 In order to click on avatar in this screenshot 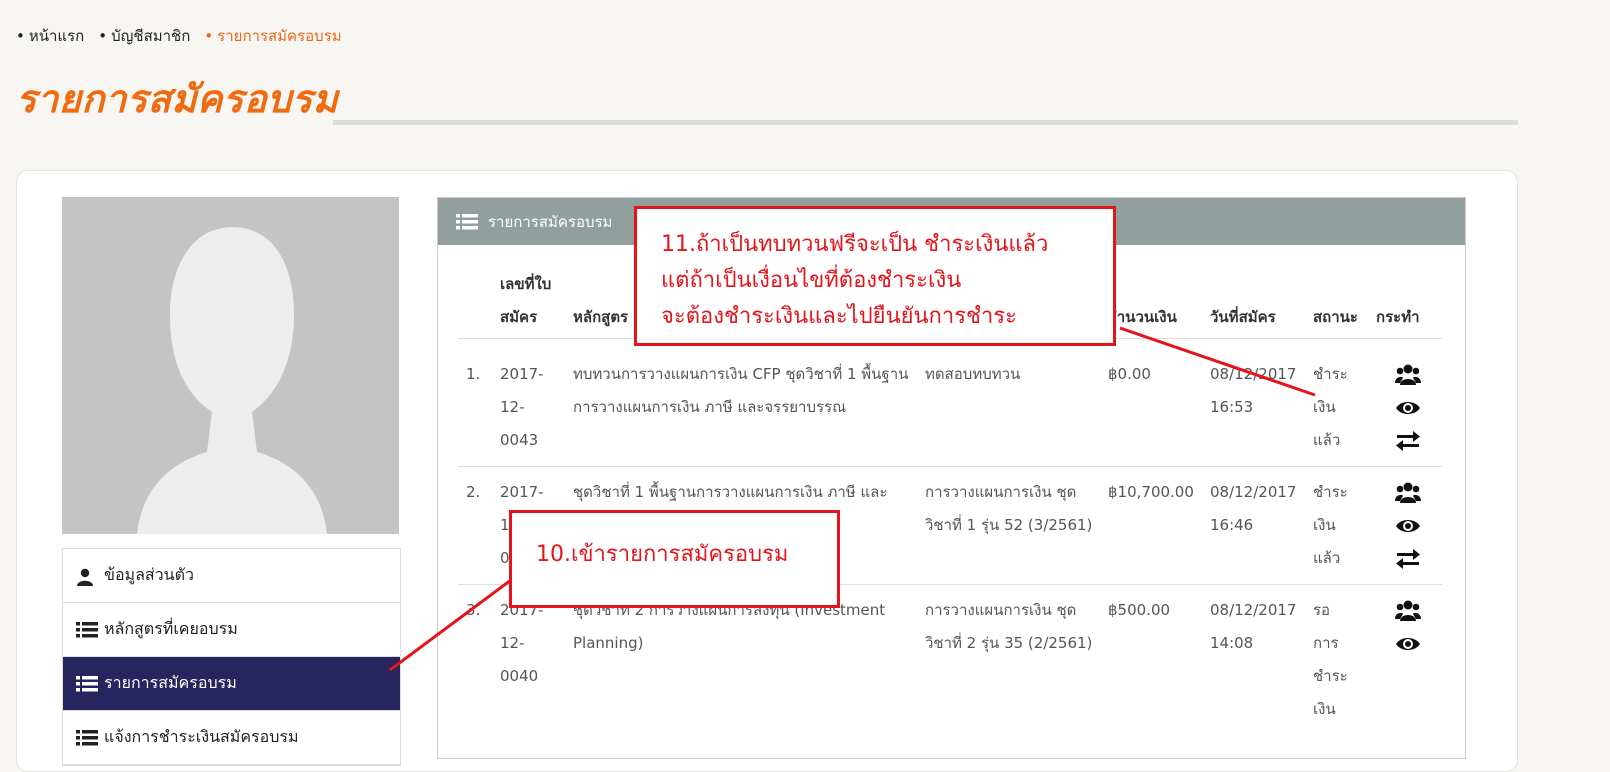, I will do `click(230, 365)`.